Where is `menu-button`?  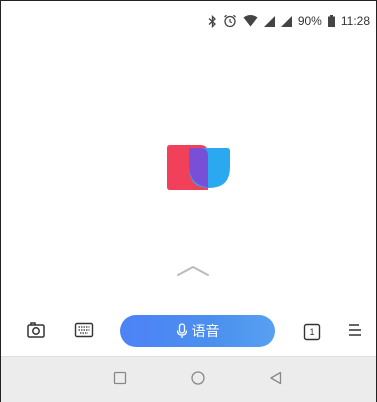 menu-button is located at coordinates (355, 332).